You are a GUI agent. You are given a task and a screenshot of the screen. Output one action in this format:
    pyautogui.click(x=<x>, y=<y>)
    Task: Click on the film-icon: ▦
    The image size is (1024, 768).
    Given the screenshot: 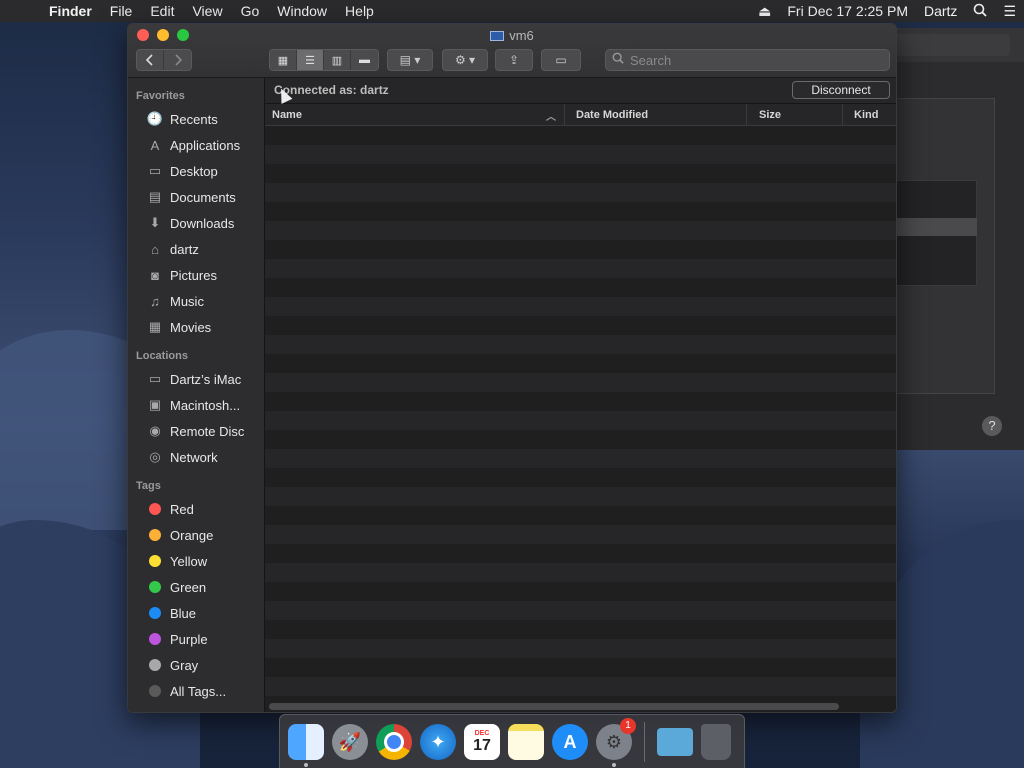 What is the action you would take?
    pyautogui.click(x=155, y=326)
    